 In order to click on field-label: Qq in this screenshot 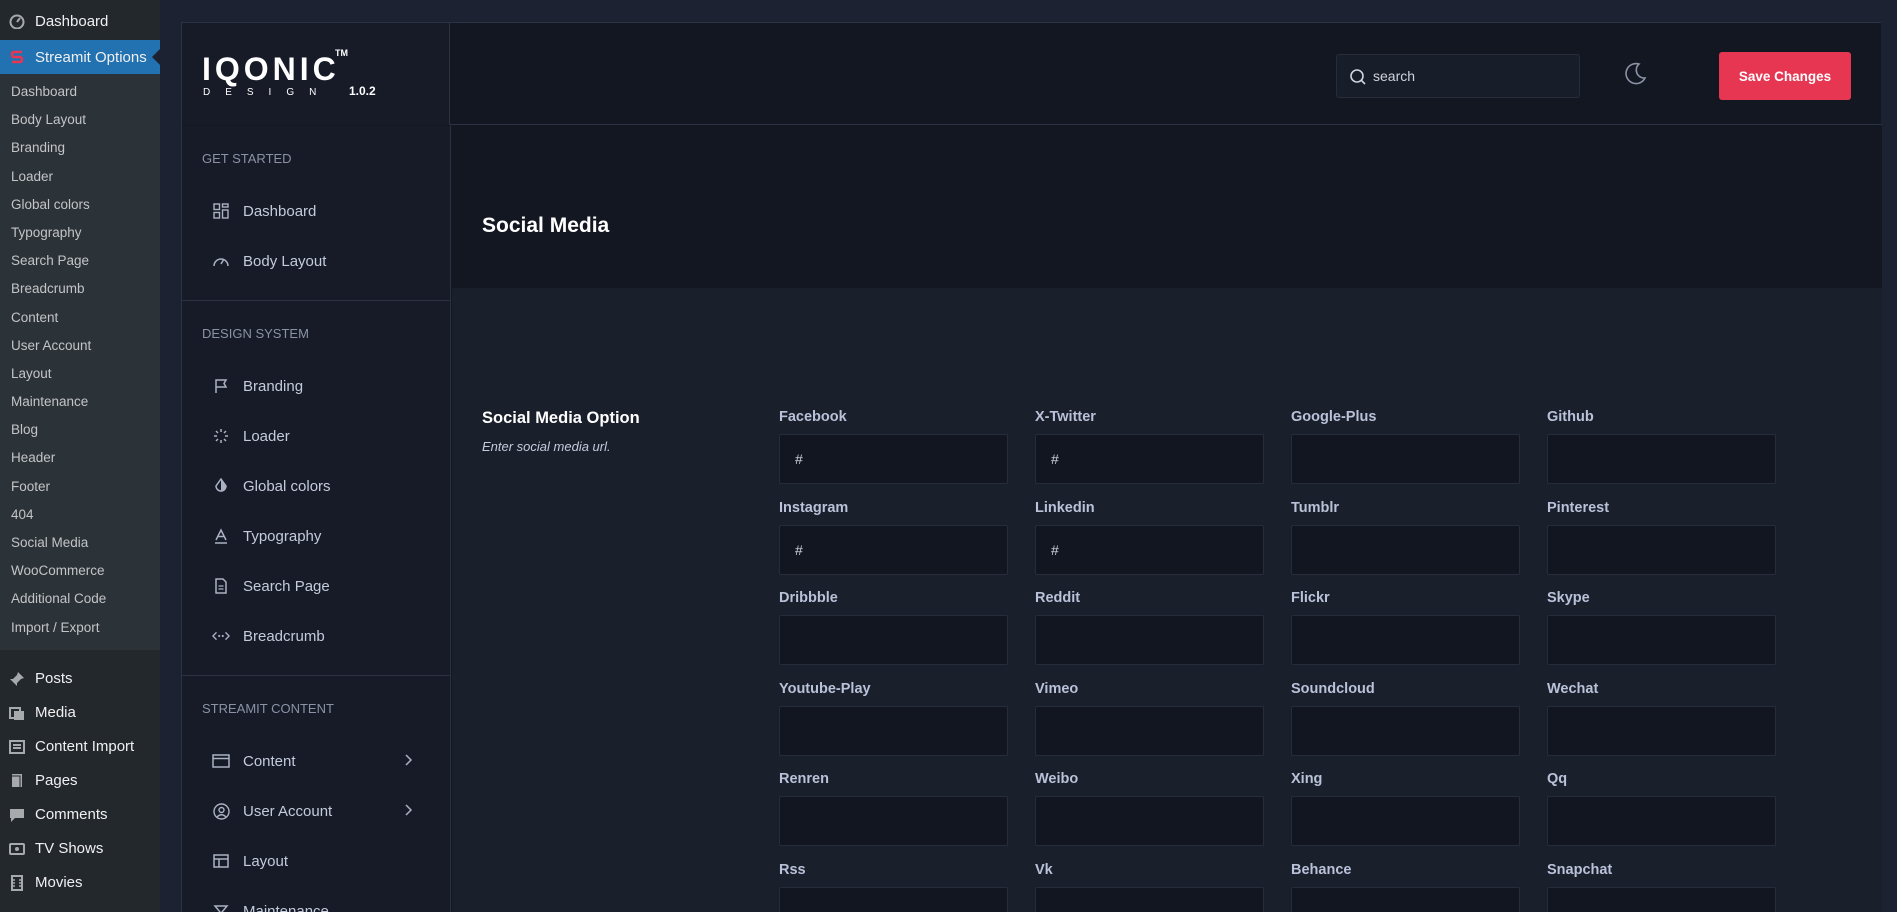, I will do `click(1557, 779)`.